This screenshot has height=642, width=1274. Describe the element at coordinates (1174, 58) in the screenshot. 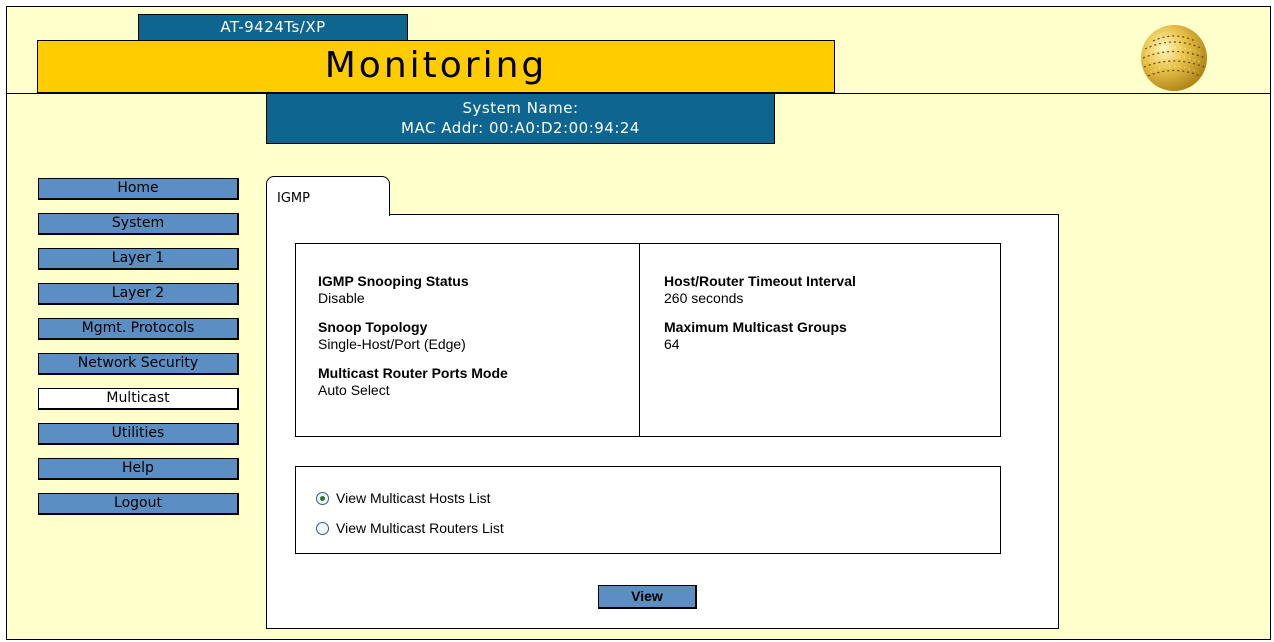

I see `globe-logo-icon` at that location.